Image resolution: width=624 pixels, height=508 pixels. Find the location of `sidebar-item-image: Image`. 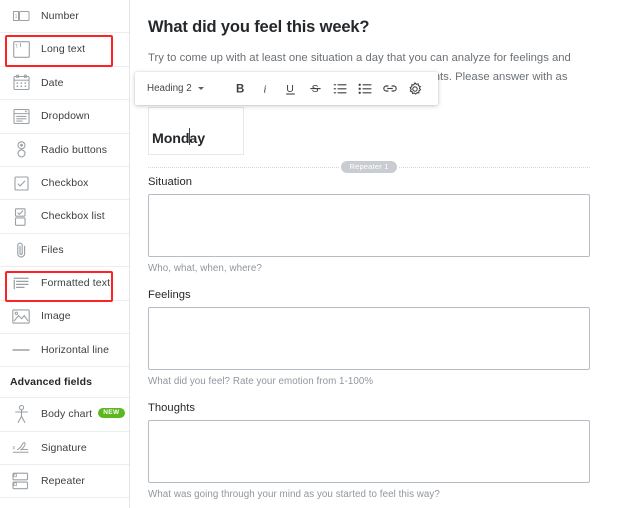

sidebar-item-image: Image is located at coordinates (64, 317).